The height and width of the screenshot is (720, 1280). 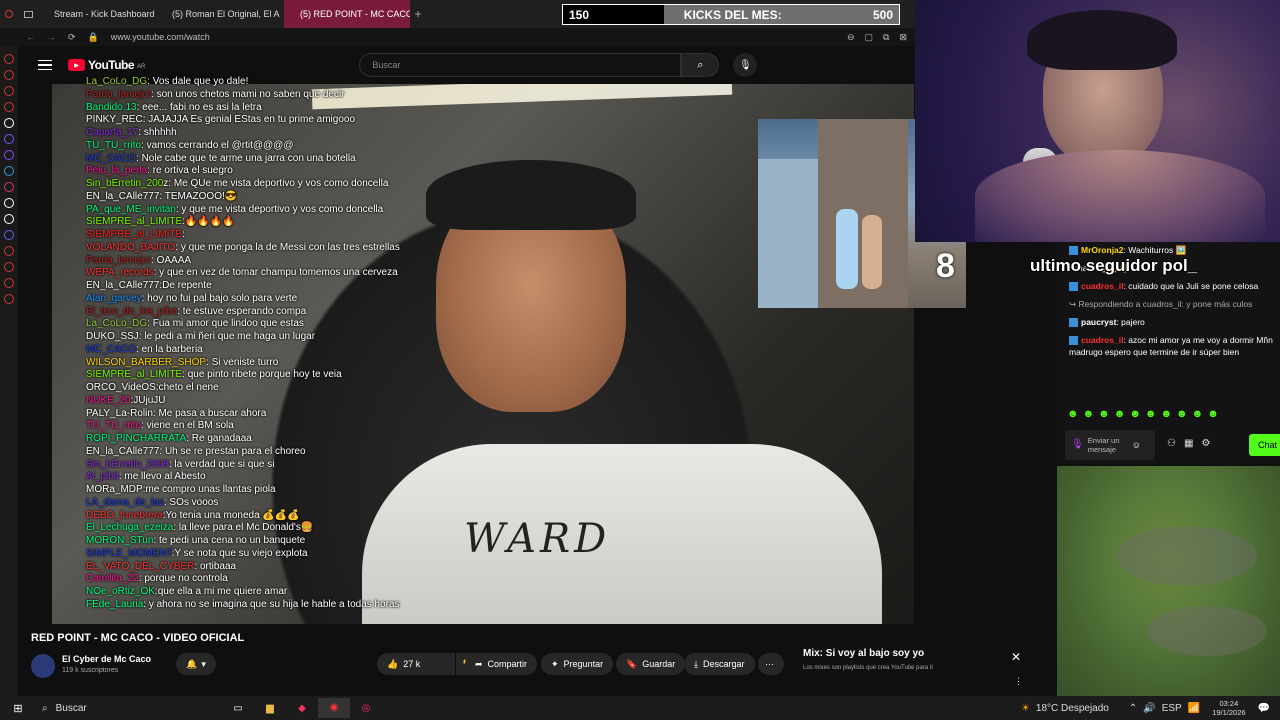 I want to click on chat-message: Parda_lamejor: OAAAA, so click(x=261, y=261).